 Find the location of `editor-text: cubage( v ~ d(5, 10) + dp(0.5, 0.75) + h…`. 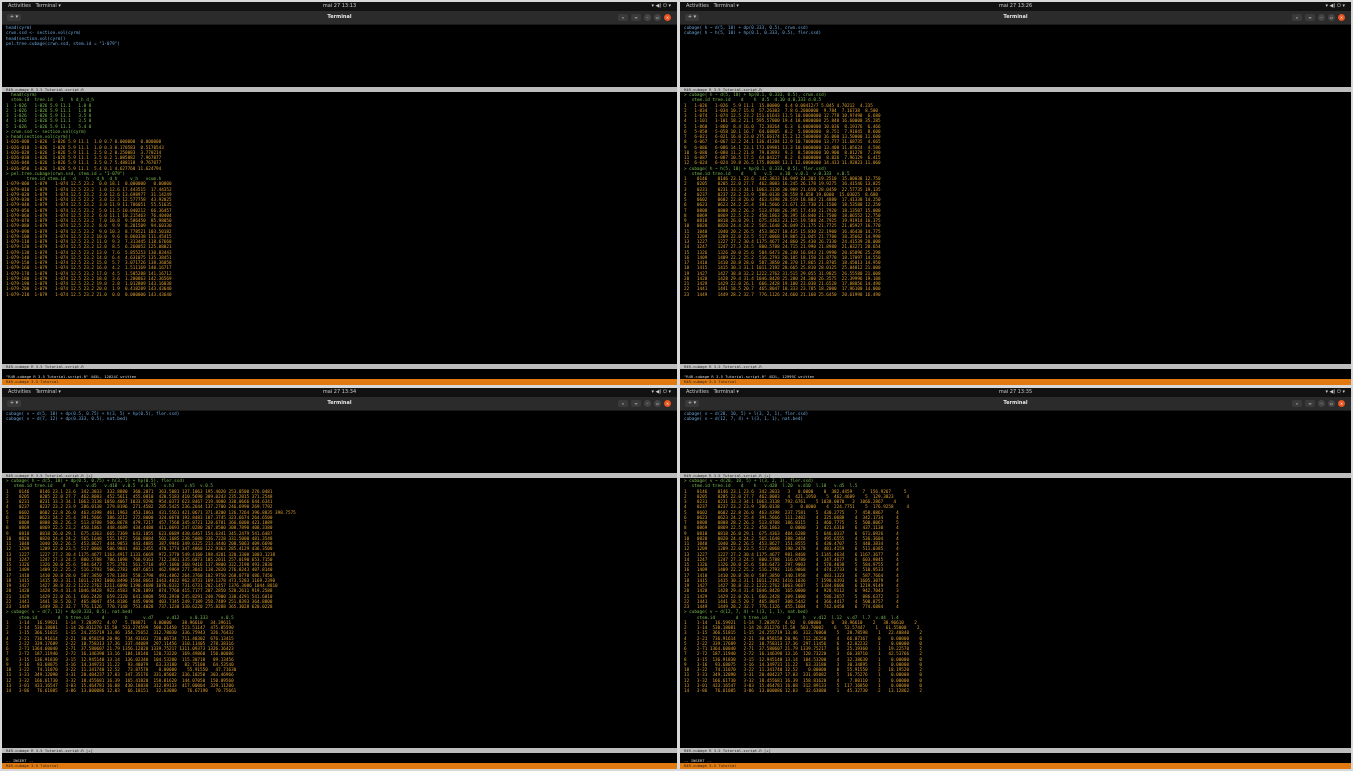

editor-text: cubage( v ~ d(5, 10) + dp(0.5, 0.75) + h… is located at coordinates (339, 417).